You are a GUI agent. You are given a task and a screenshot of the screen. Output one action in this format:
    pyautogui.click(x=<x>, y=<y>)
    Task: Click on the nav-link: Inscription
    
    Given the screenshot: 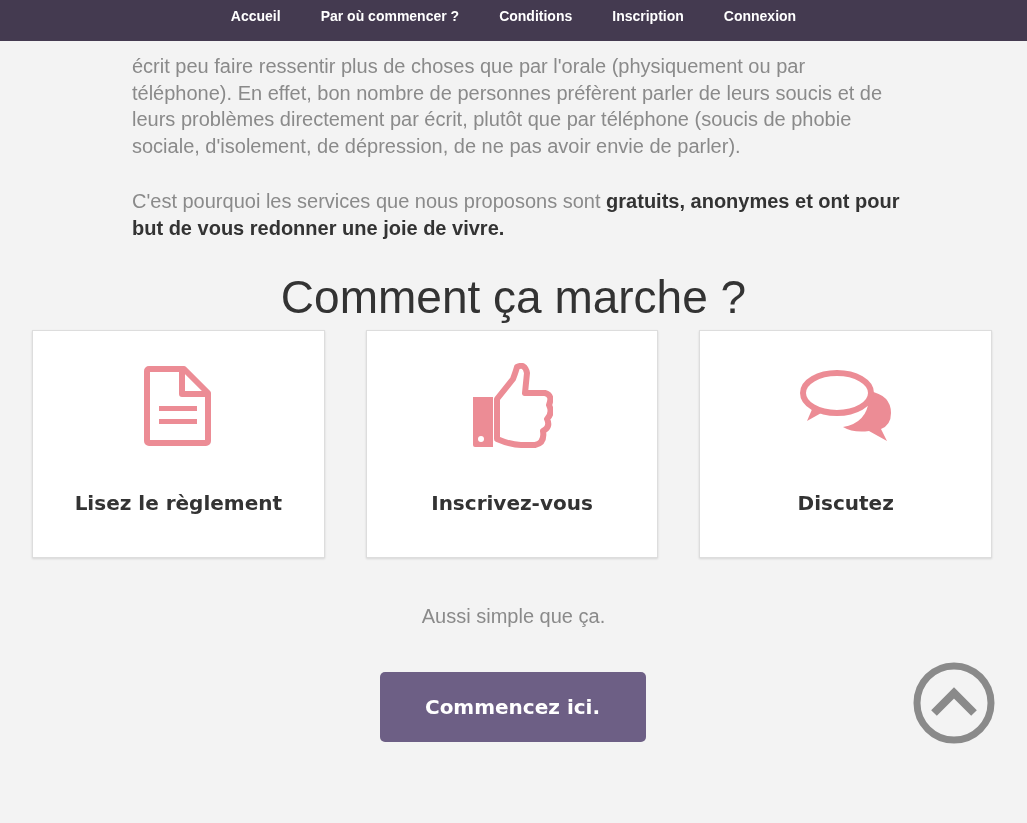 What is the action you would take?
    pyautogui.click(x=648, y=20)
    